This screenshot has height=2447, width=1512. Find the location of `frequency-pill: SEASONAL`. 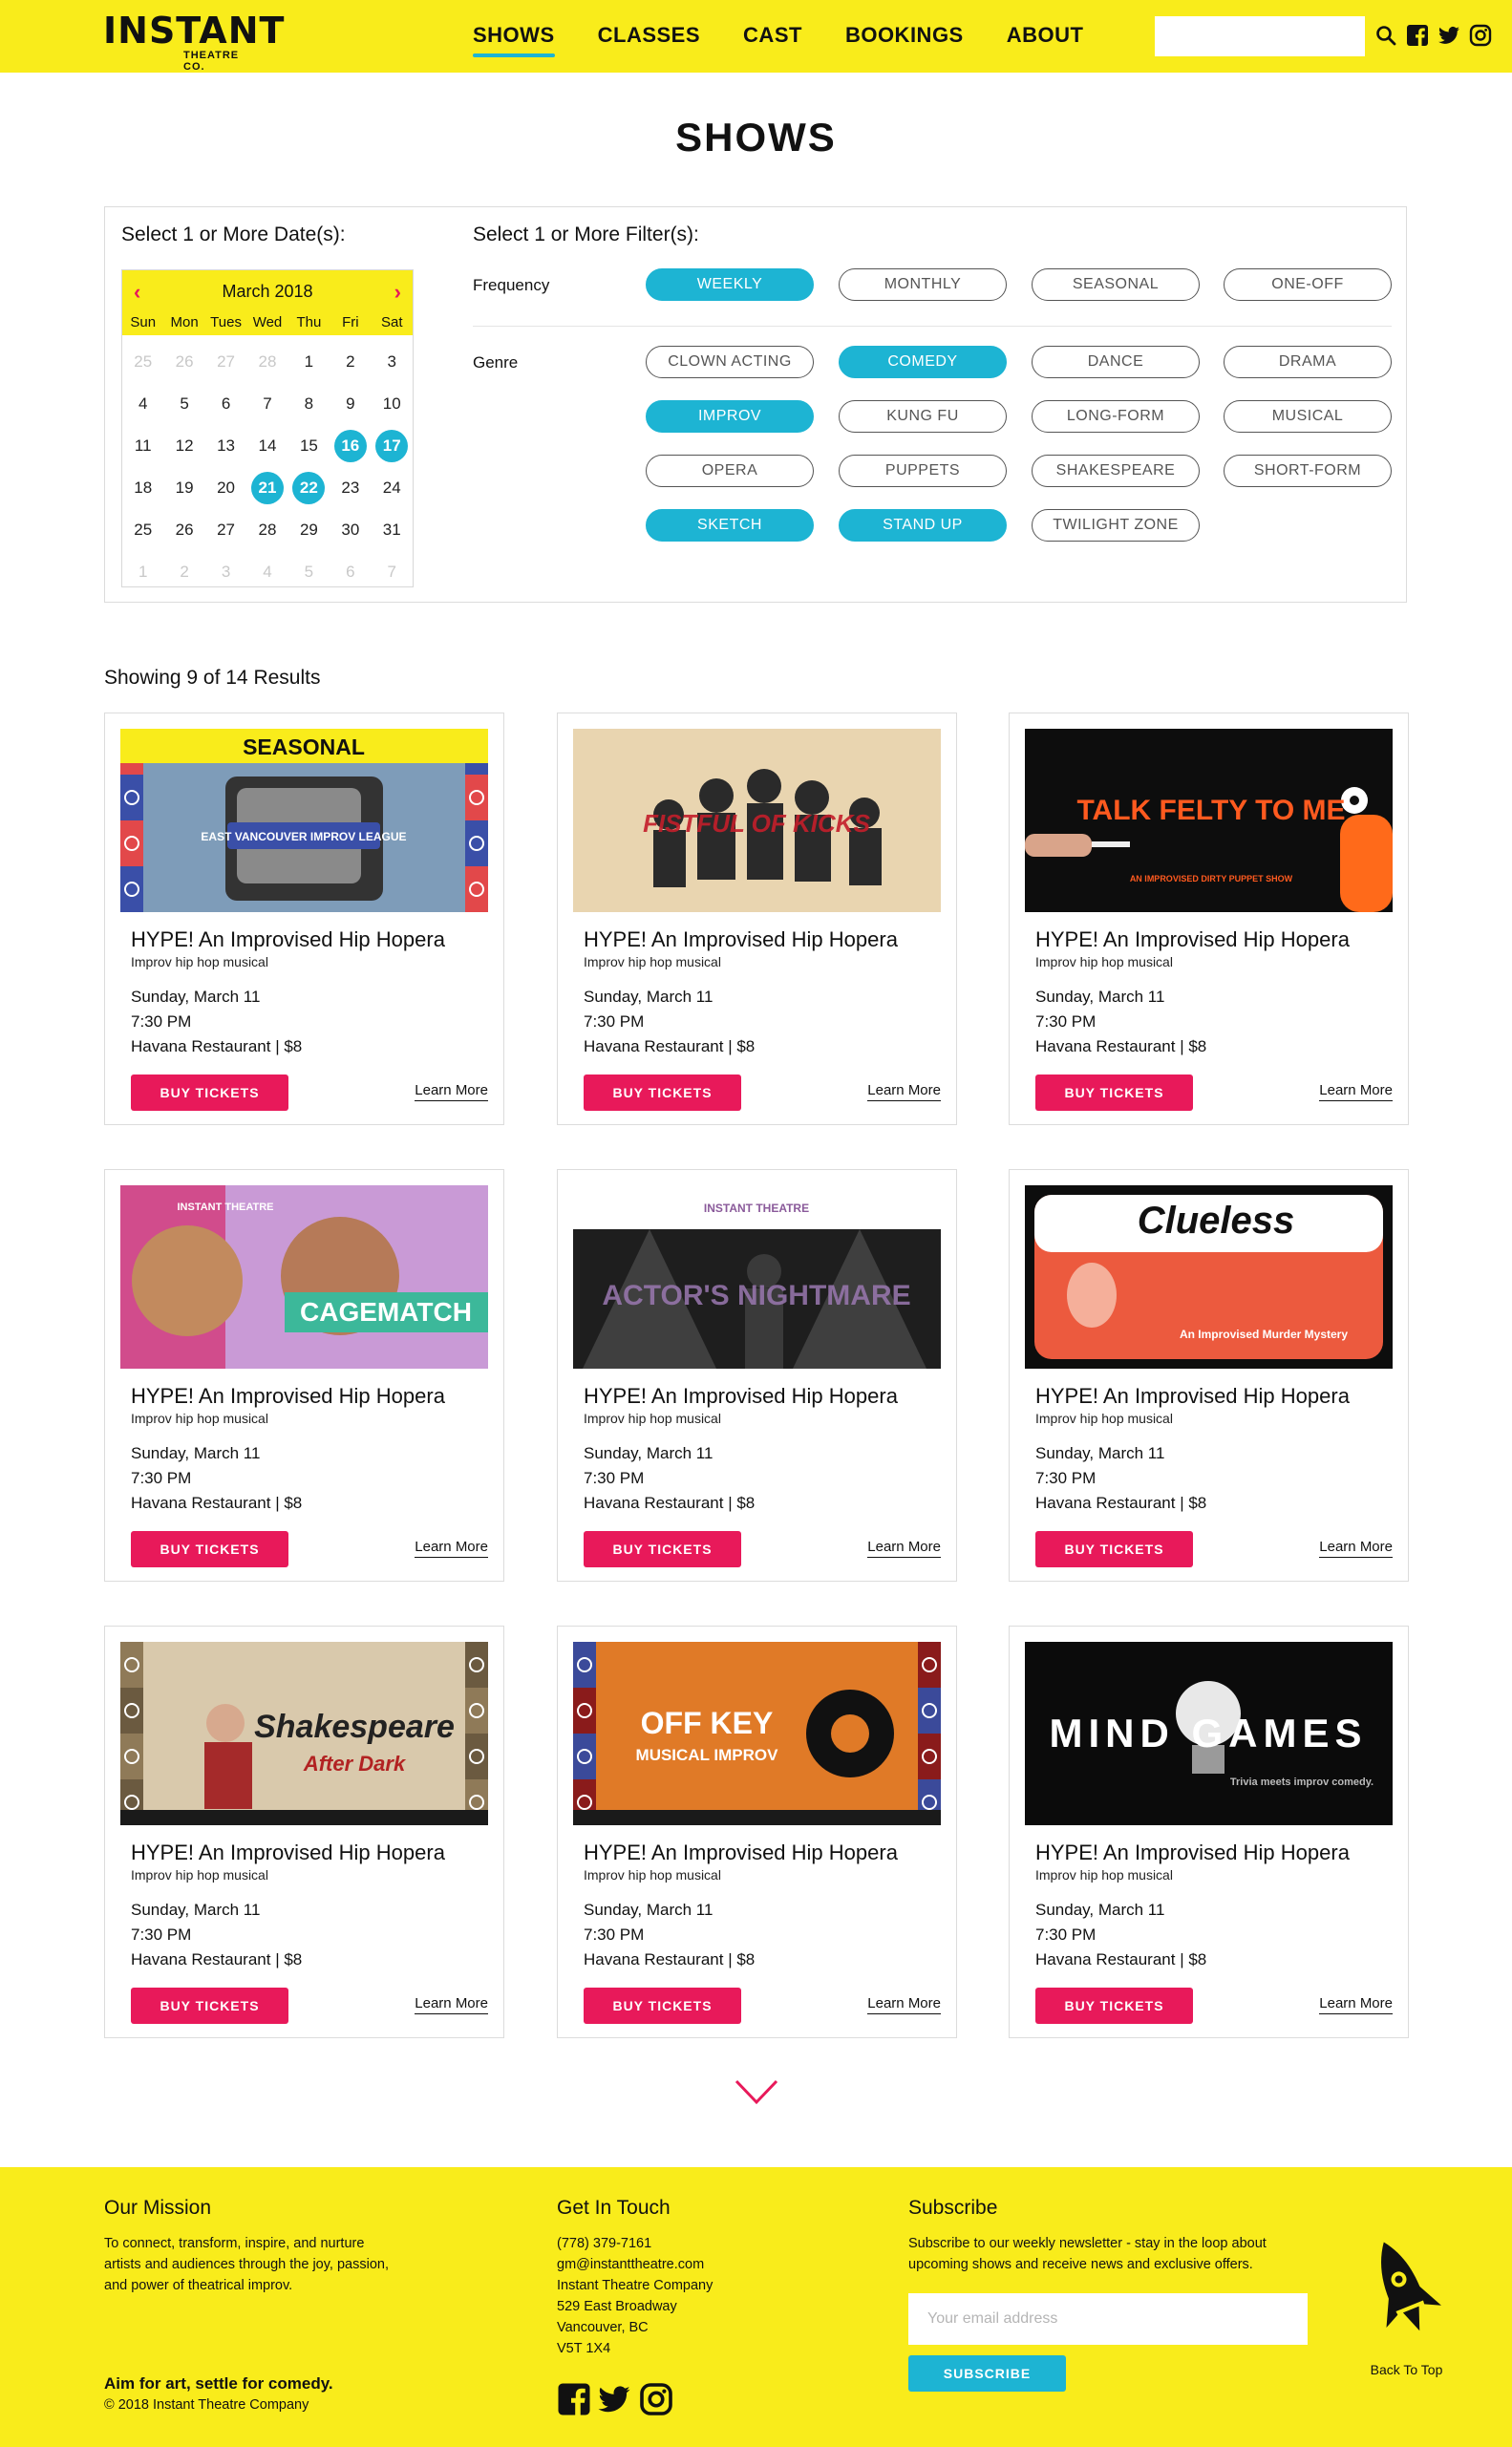

frequency-pill: SEASONAL is located at coordinates (1116, 284).